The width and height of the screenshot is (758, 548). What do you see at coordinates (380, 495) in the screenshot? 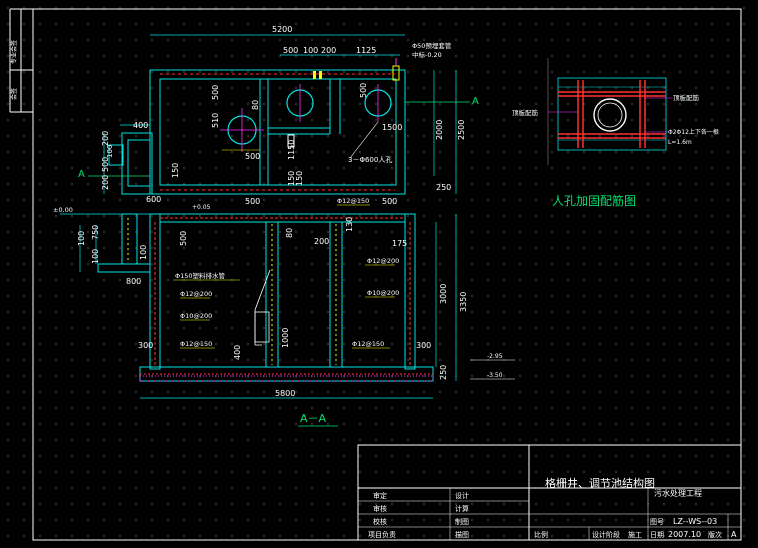
I see `tb-row-left-0: 审定` at bounding box center [380, 495].